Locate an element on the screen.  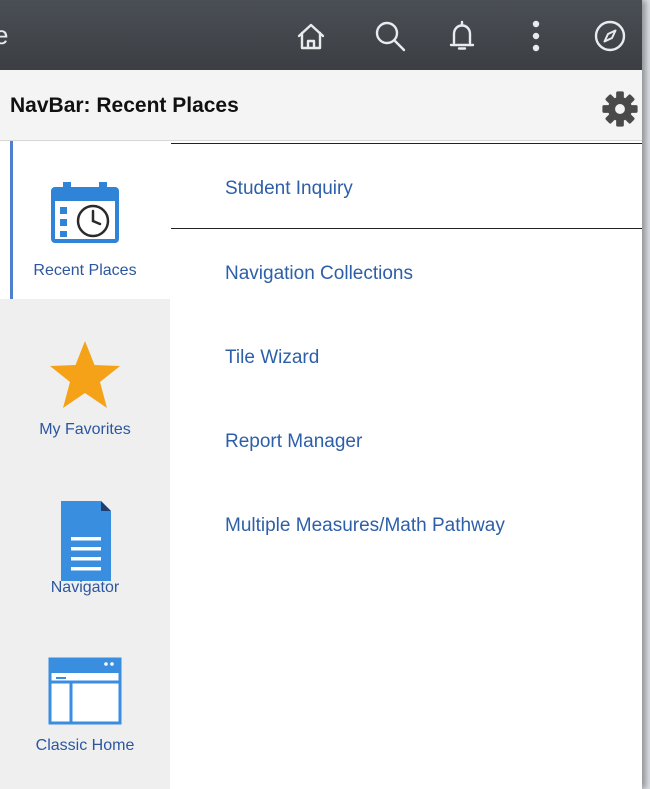
nav-item-my-favorites: My Favorites is located at coordinates (85, 378).